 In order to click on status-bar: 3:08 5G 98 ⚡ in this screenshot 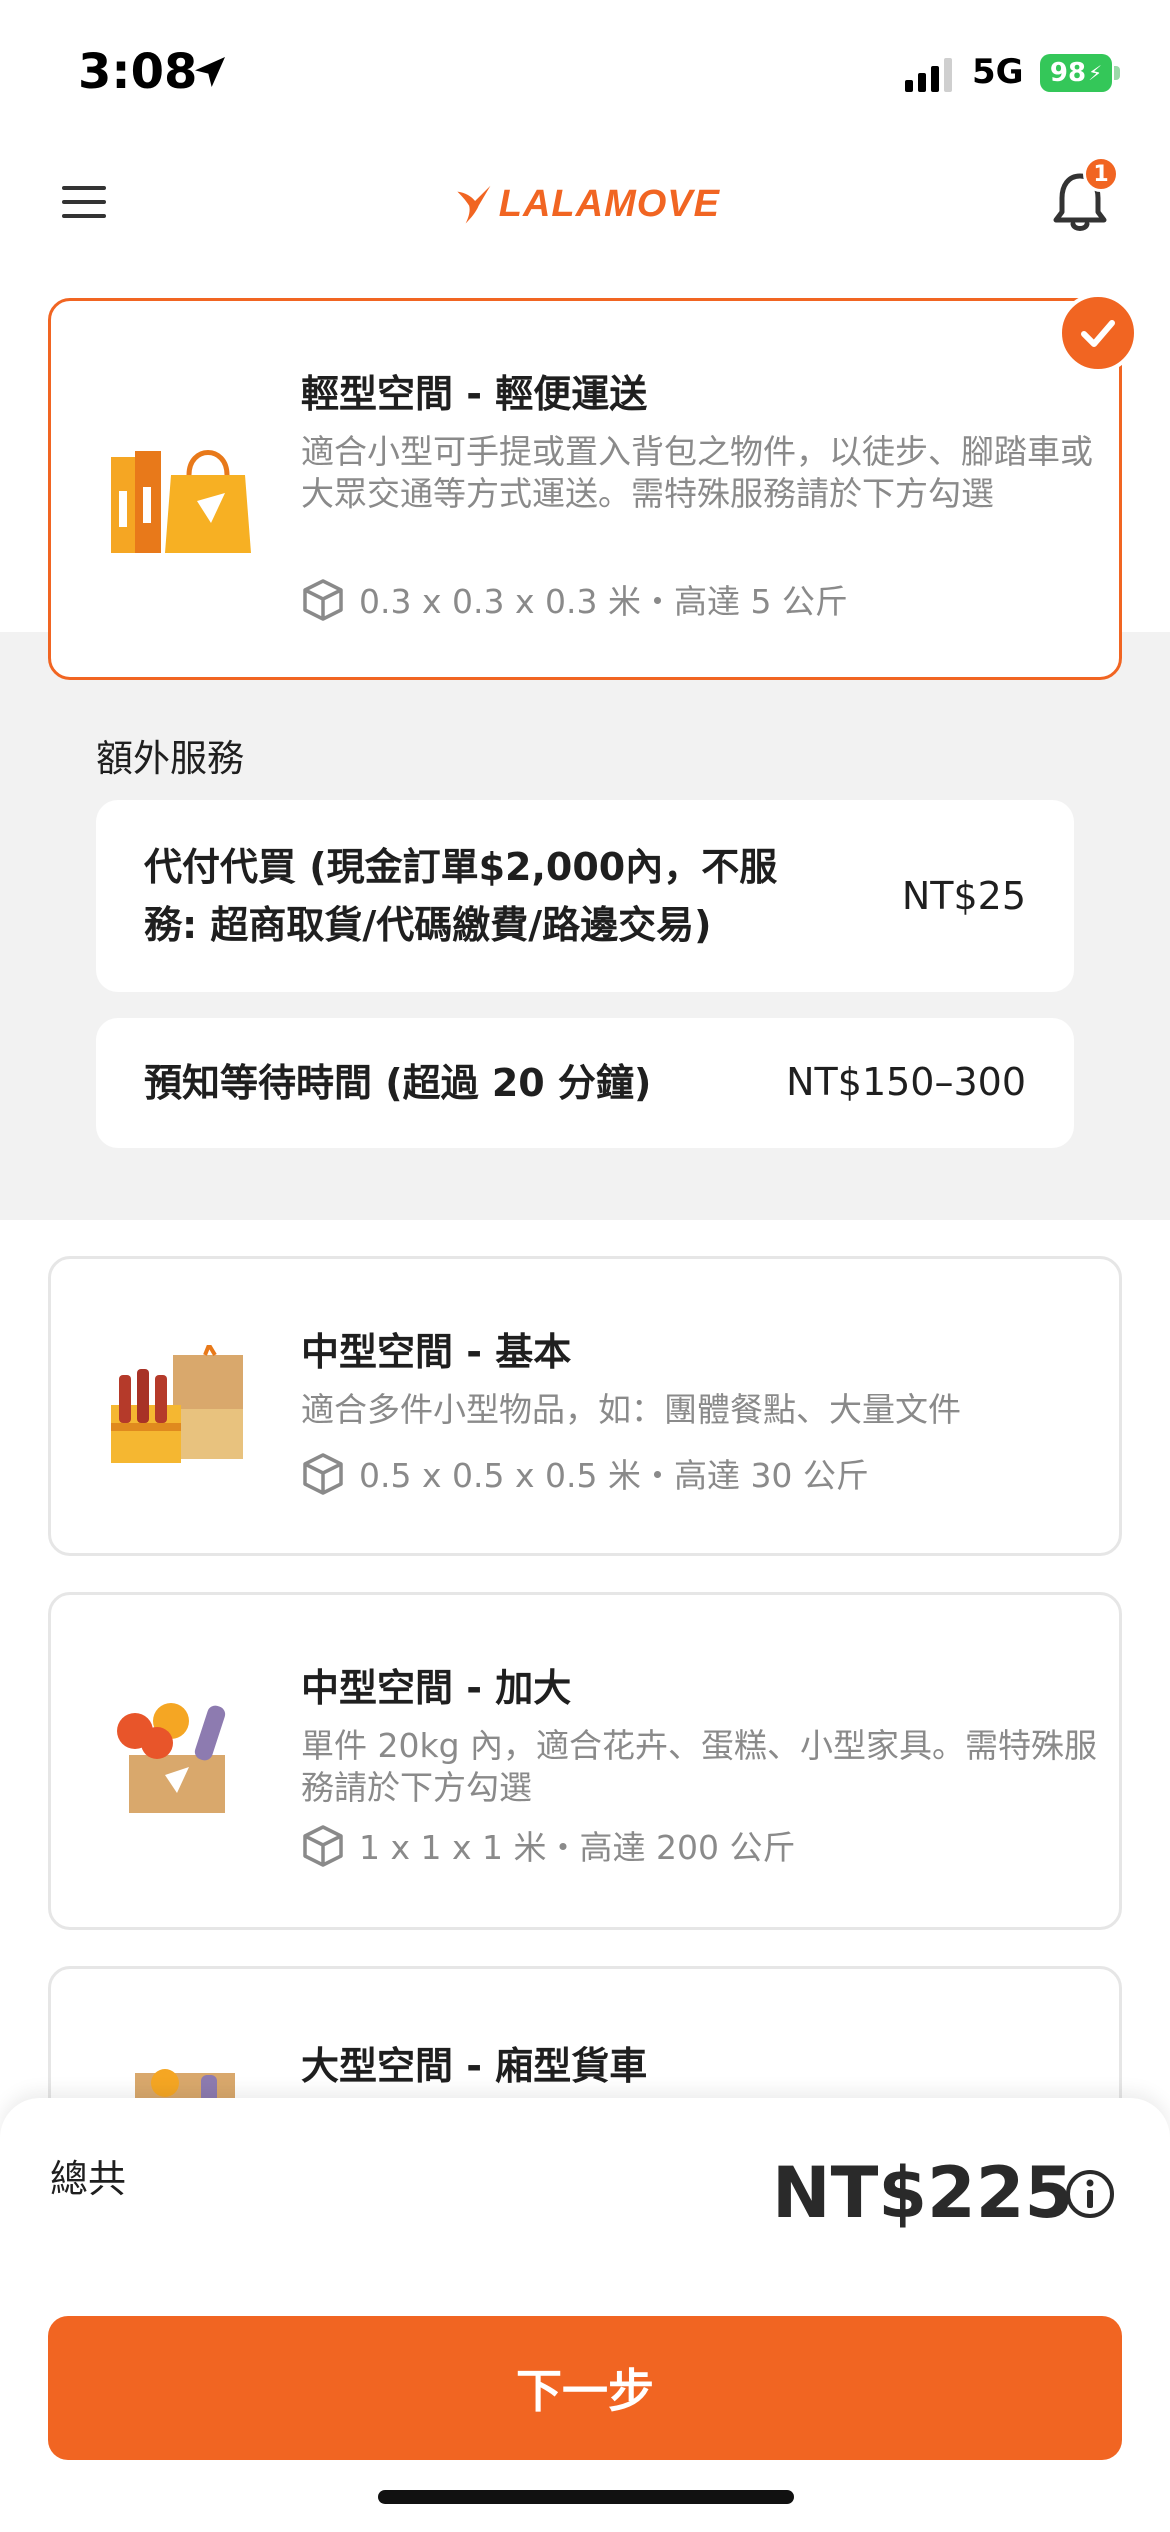, I will do `click(585, 75)`.